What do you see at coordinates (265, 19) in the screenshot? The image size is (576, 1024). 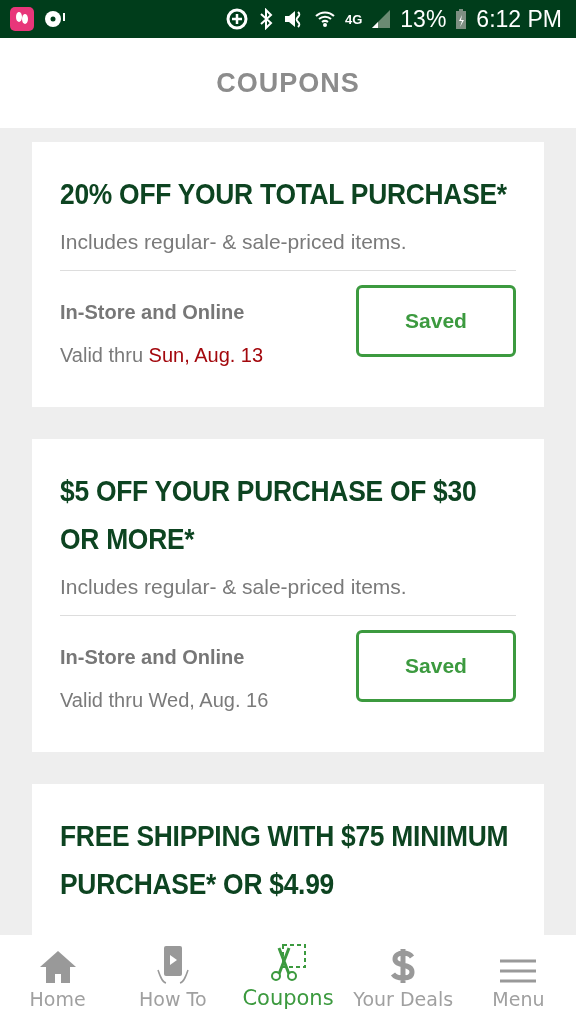 I see `bluetooth-icon` at bounding box center [265, 19].